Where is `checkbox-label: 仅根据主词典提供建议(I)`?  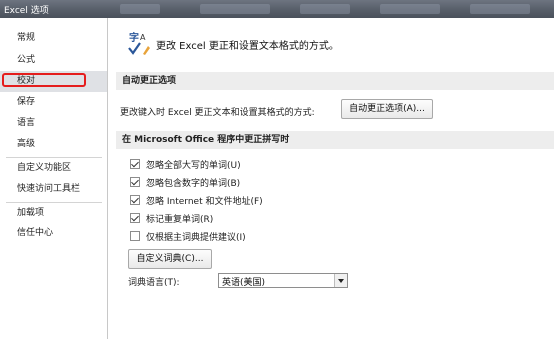 checkbox-label: 仅根据主词典提供建议(I) is located at coordinates (196, 238).